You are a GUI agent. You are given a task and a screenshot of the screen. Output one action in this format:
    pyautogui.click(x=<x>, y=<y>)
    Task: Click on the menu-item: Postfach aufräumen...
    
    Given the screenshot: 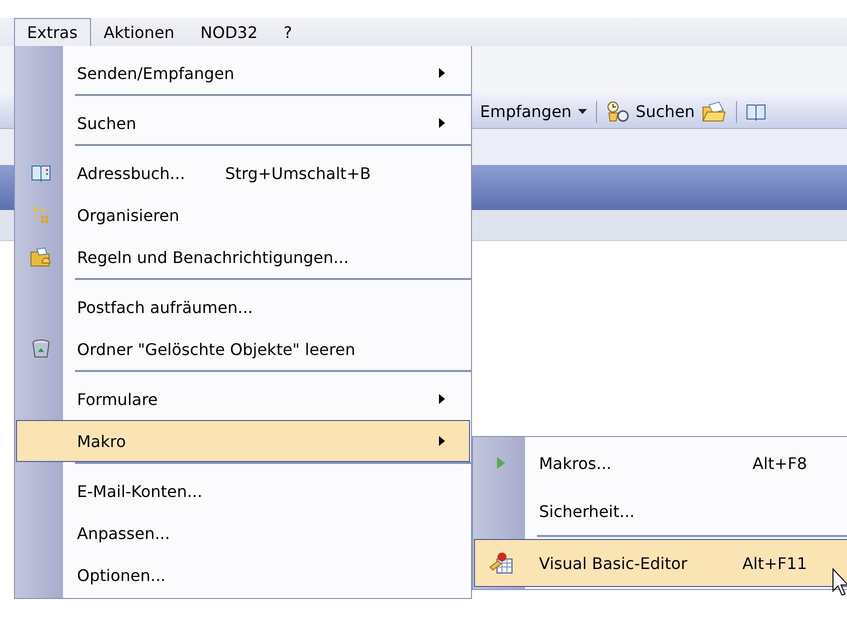 What is the action you would take?
    pyautogui.click(x=243, y=307)
    